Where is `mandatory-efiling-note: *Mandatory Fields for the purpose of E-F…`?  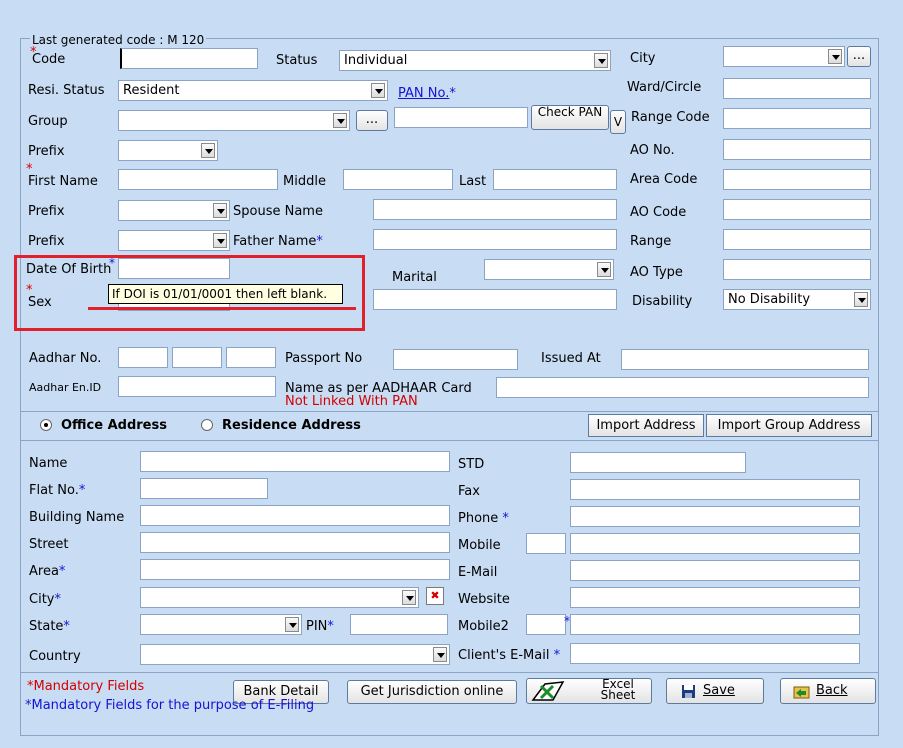
mandatory-efiling-note: *Mandatory Fields for the purpose of E-F… is located at coordinates (170, 705).